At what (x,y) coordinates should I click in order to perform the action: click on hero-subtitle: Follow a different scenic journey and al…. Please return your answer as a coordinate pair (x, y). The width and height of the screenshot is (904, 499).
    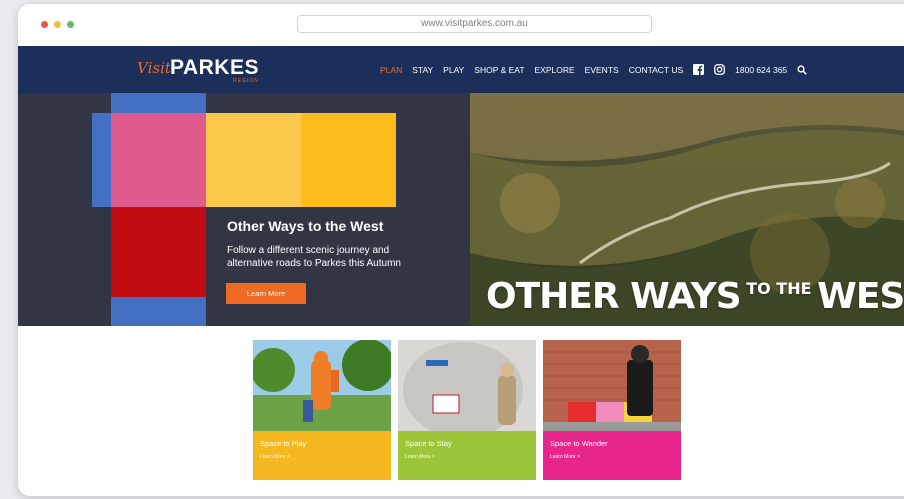
    Looking at the image, I should click on (314, 257).